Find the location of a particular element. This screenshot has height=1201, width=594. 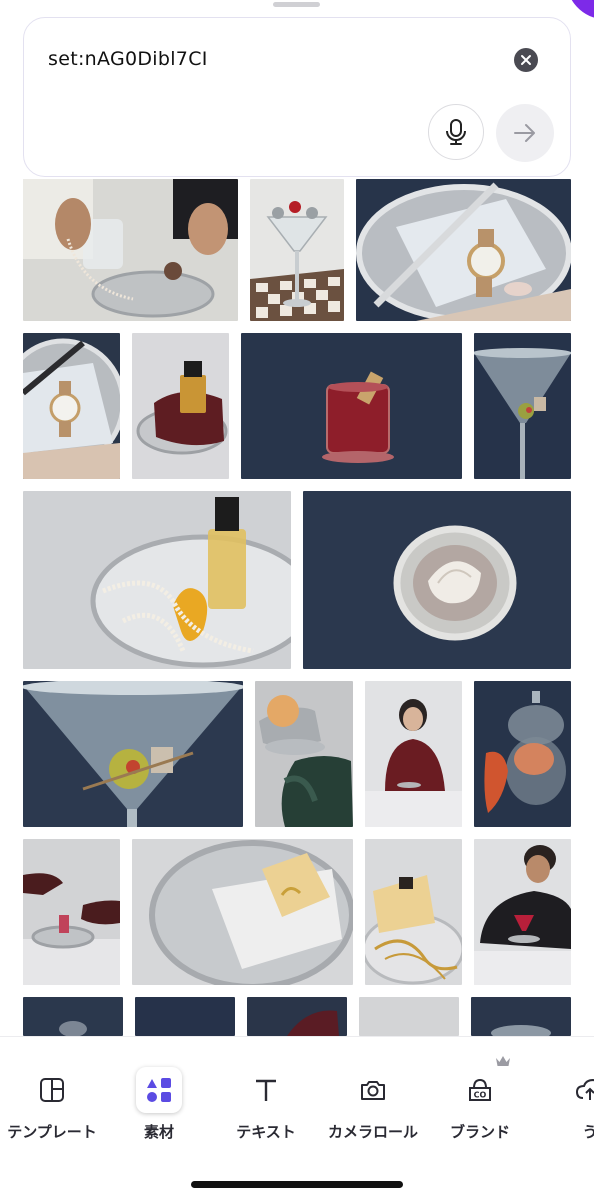

tab-text: テキスト is located at coordinates (266, 1107).